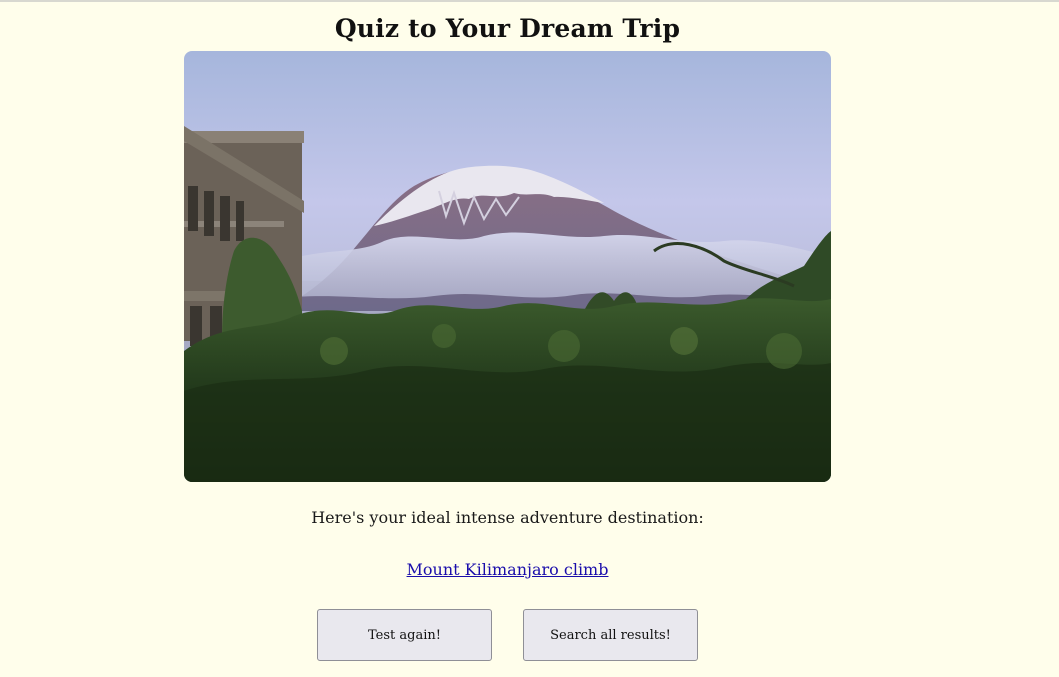  Describe the element at coordinates (404, 635) in the screenshot. I see `test-again-button: Test again!` at that location.